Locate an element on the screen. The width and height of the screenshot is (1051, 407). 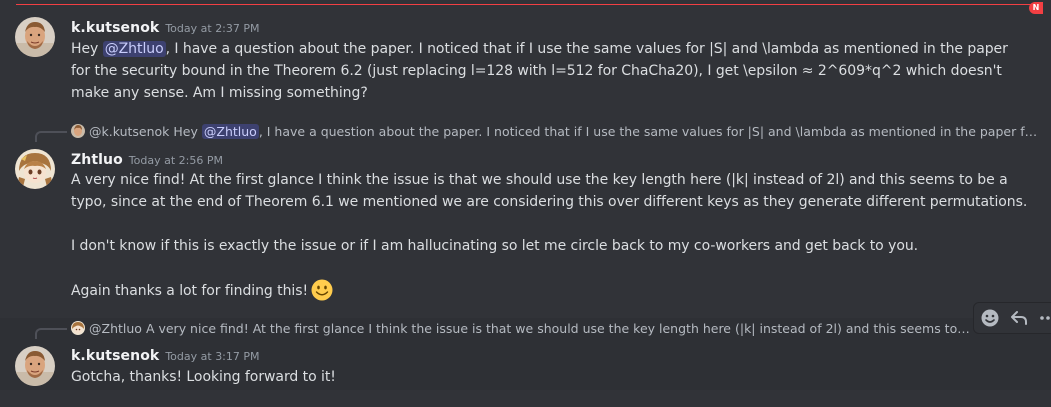
reply-icon is located at coordinates (1019, 318).